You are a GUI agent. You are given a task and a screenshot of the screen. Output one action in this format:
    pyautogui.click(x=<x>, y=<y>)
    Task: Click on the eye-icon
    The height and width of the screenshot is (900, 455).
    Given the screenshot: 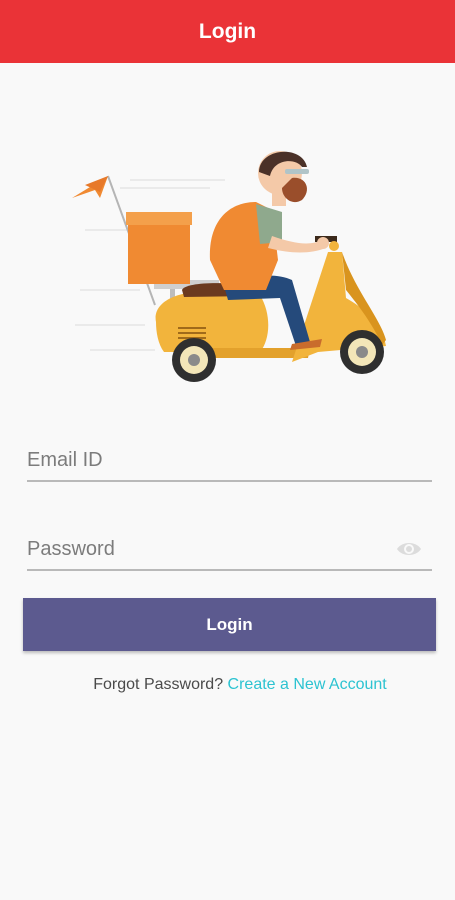 What is the action you would take?
    pyautogui.click(x=409, y=549)
    